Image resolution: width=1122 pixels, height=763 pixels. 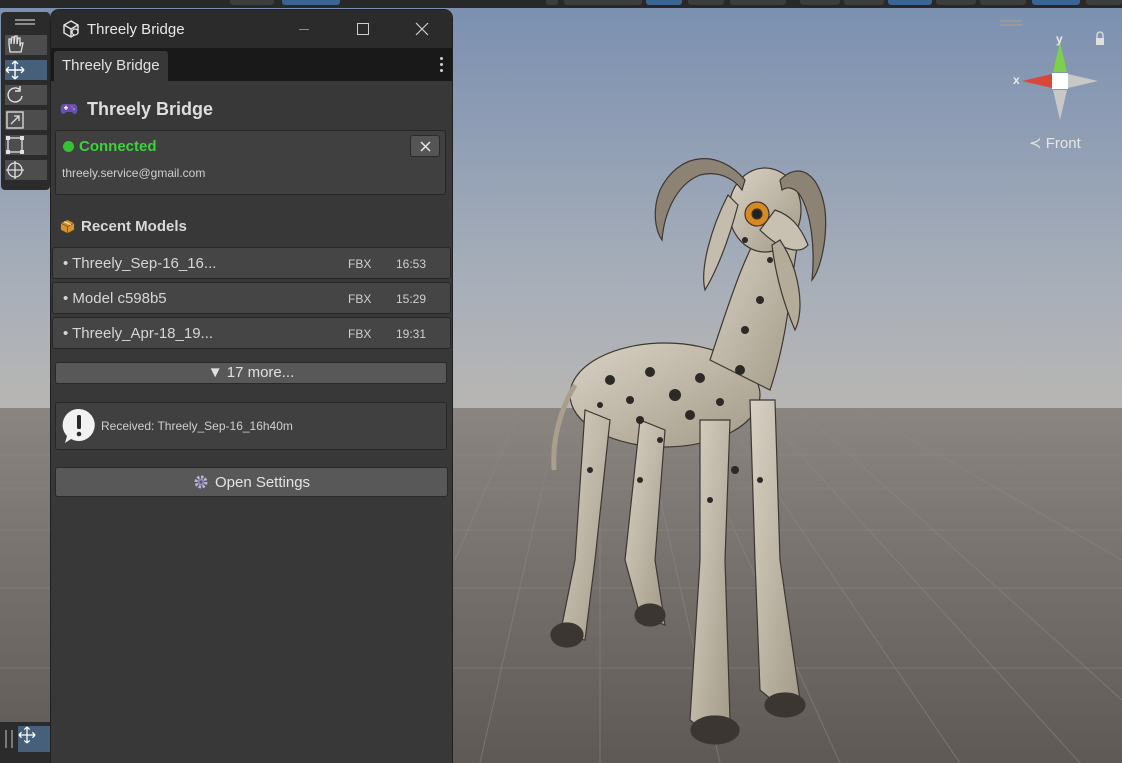 I want to click on gizmo-y-label: y, so click(x=1059, y=39).